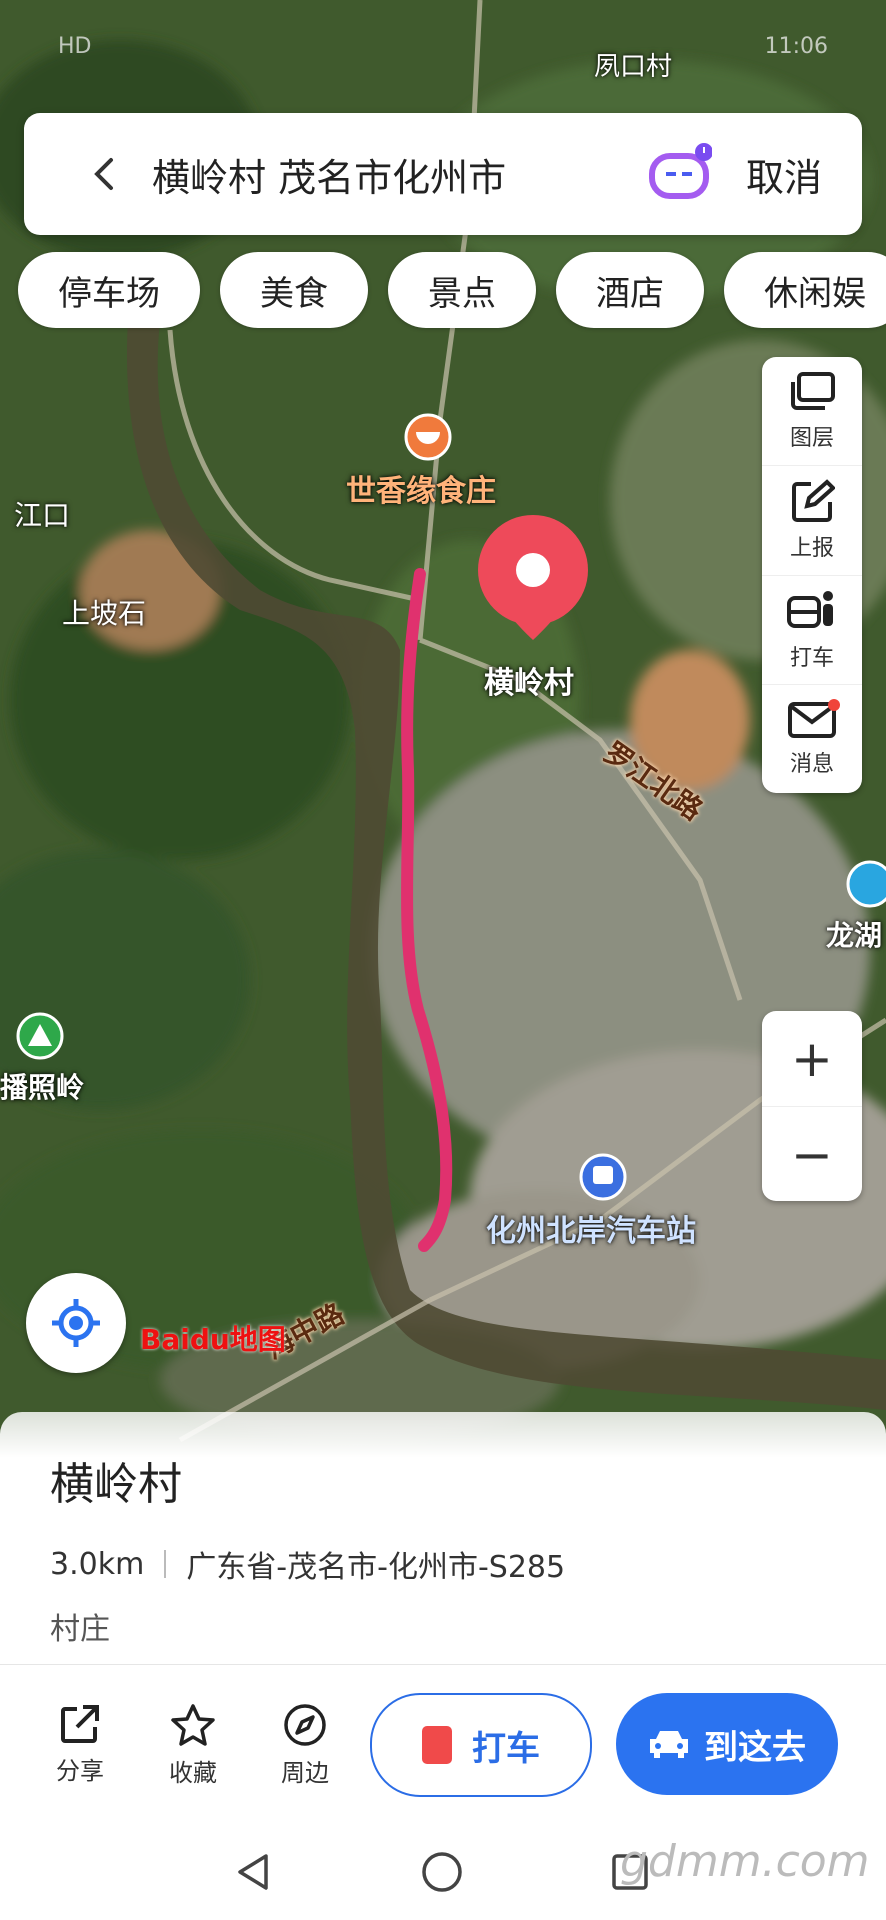 This screenshot has width=886, height=1920. Describe the element at coordinates (421, 488) in the screenshot. I see `map-label-restaurant: 世香缘食庄` at that location.